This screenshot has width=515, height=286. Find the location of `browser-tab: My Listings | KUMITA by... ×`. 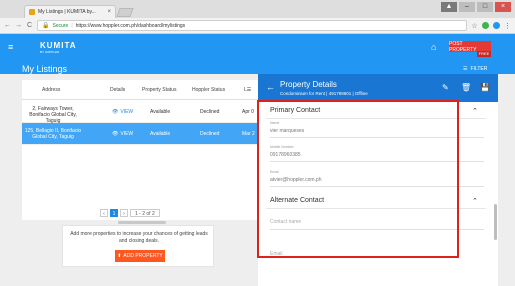

browser-tab: My Listings | KUMITA by... × is located at coordinates (70, 11).